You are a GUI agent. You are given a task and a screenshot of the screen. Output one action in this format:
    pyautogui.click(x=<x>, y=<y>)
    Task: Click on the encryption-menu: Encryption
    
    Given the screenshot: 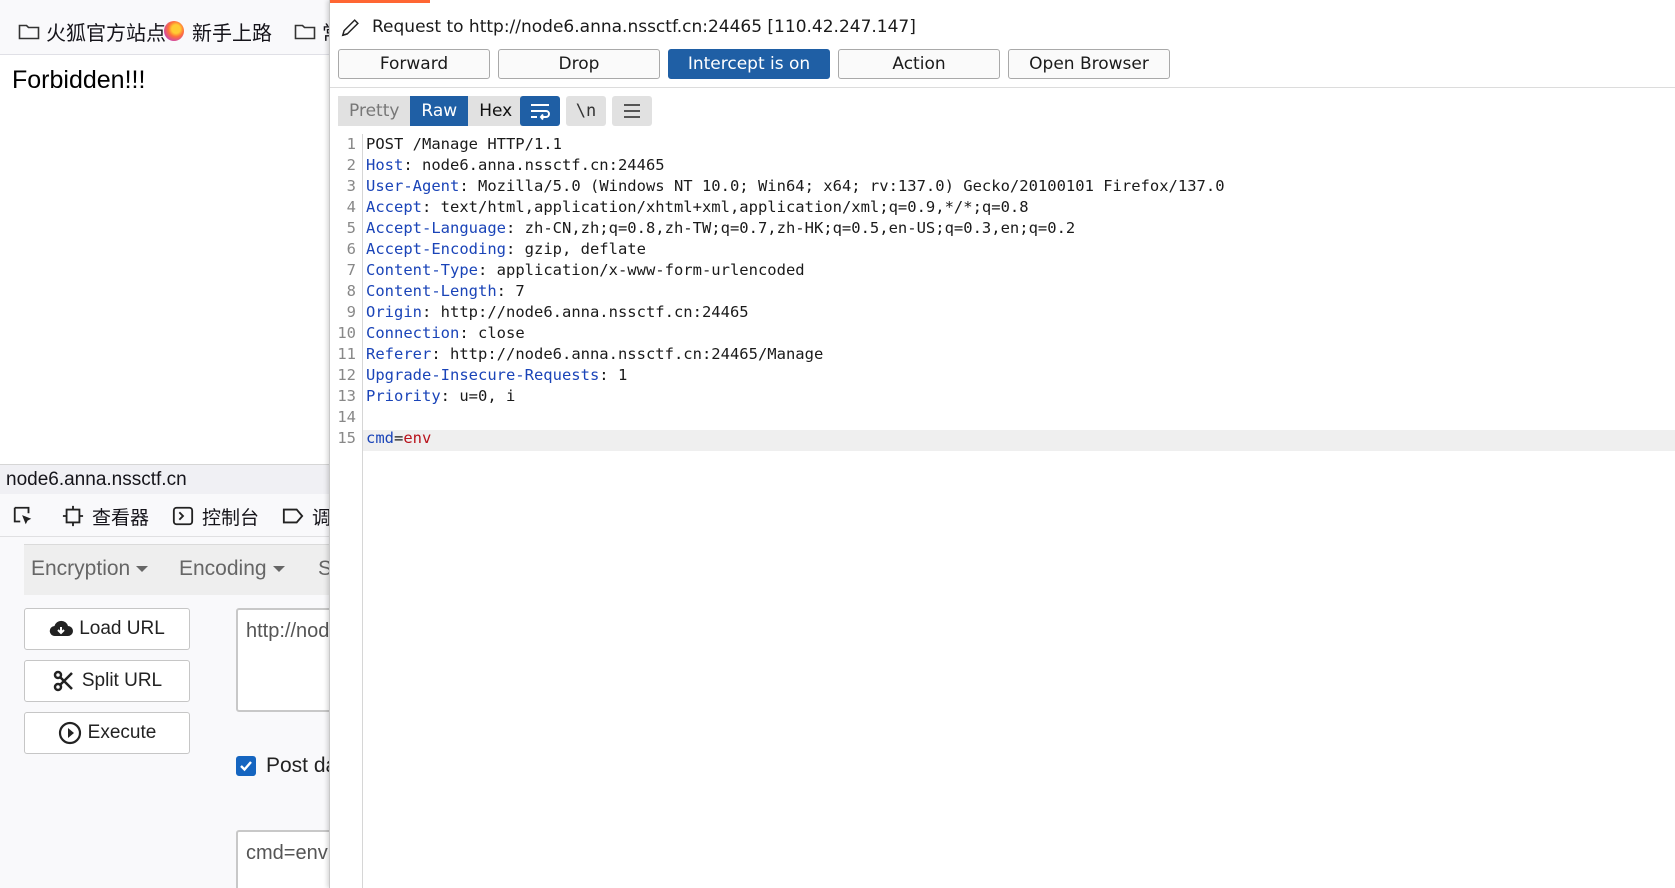 What is the action you would take?
    pyautogui.click(x=90, y=569)
    